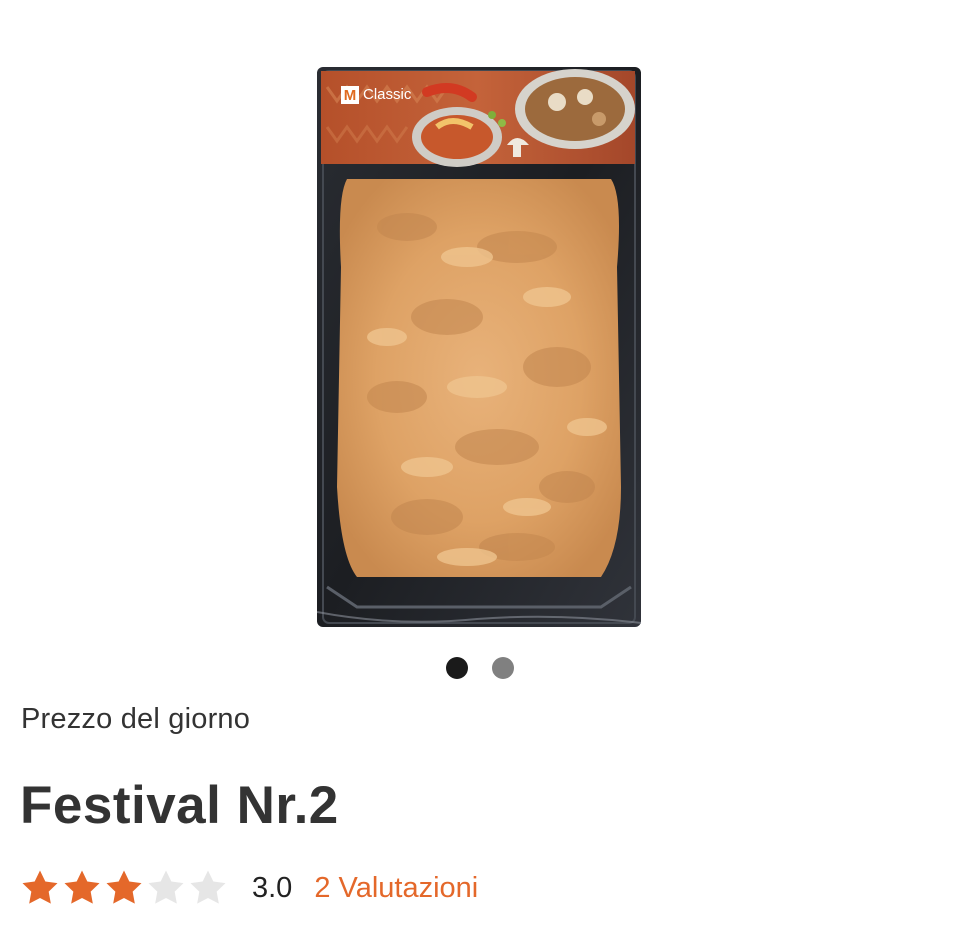 The width and height of the screenshot is (980, 928). What do you see at coordinates (272, 887) in the screenshot?
I see `rating-value: 3.0` at bounding box center [272, 887].